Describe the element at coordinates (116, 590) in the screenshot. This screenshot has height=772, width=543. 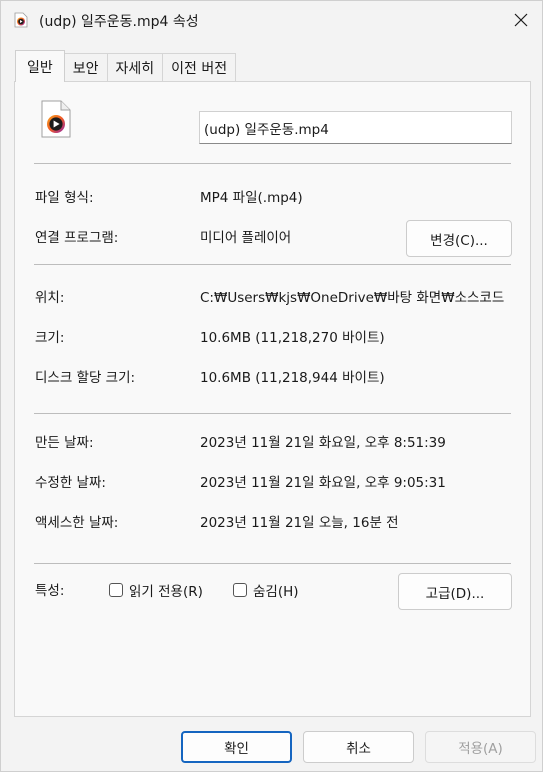
I see `readonly-checkbox-box` at that location.